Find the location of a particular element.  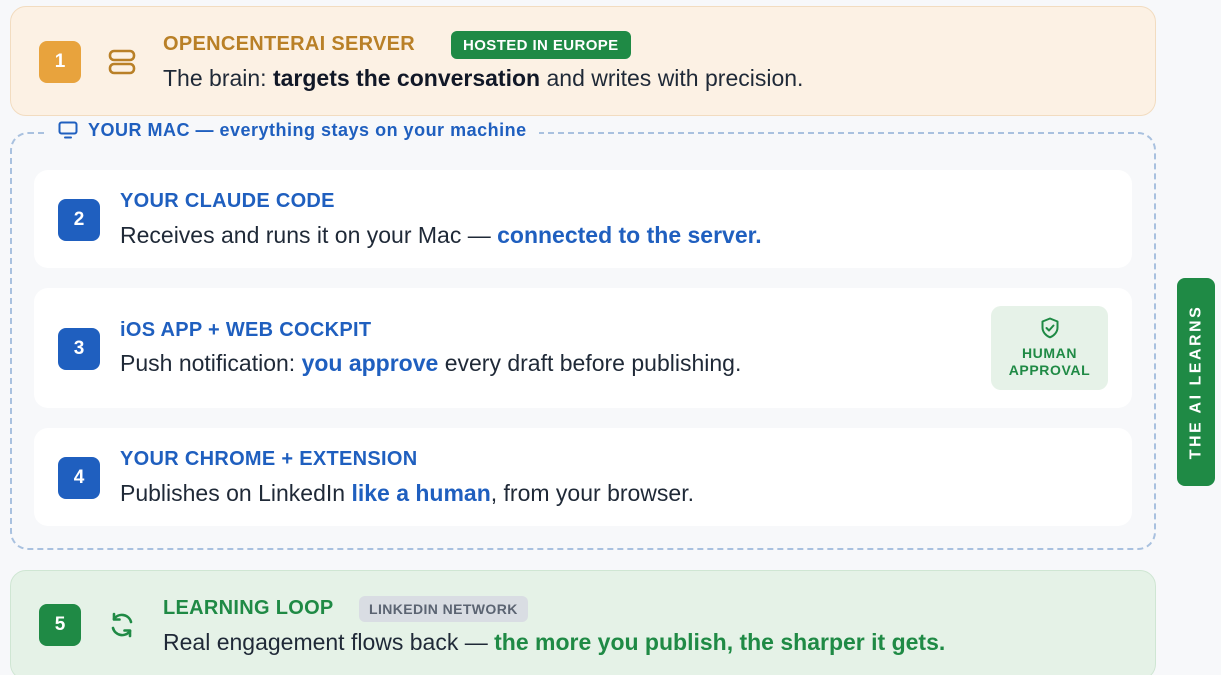

monitor-icon is located at coordinates (68, 130).